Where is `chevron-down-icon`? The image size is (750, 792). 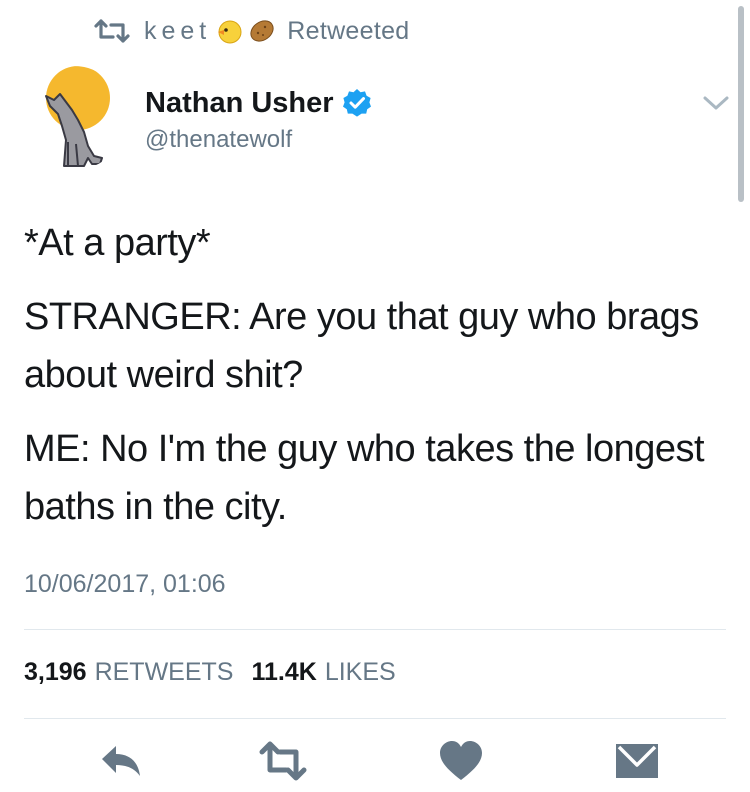
chevron-down-icon is located at coordinates (716, 103).